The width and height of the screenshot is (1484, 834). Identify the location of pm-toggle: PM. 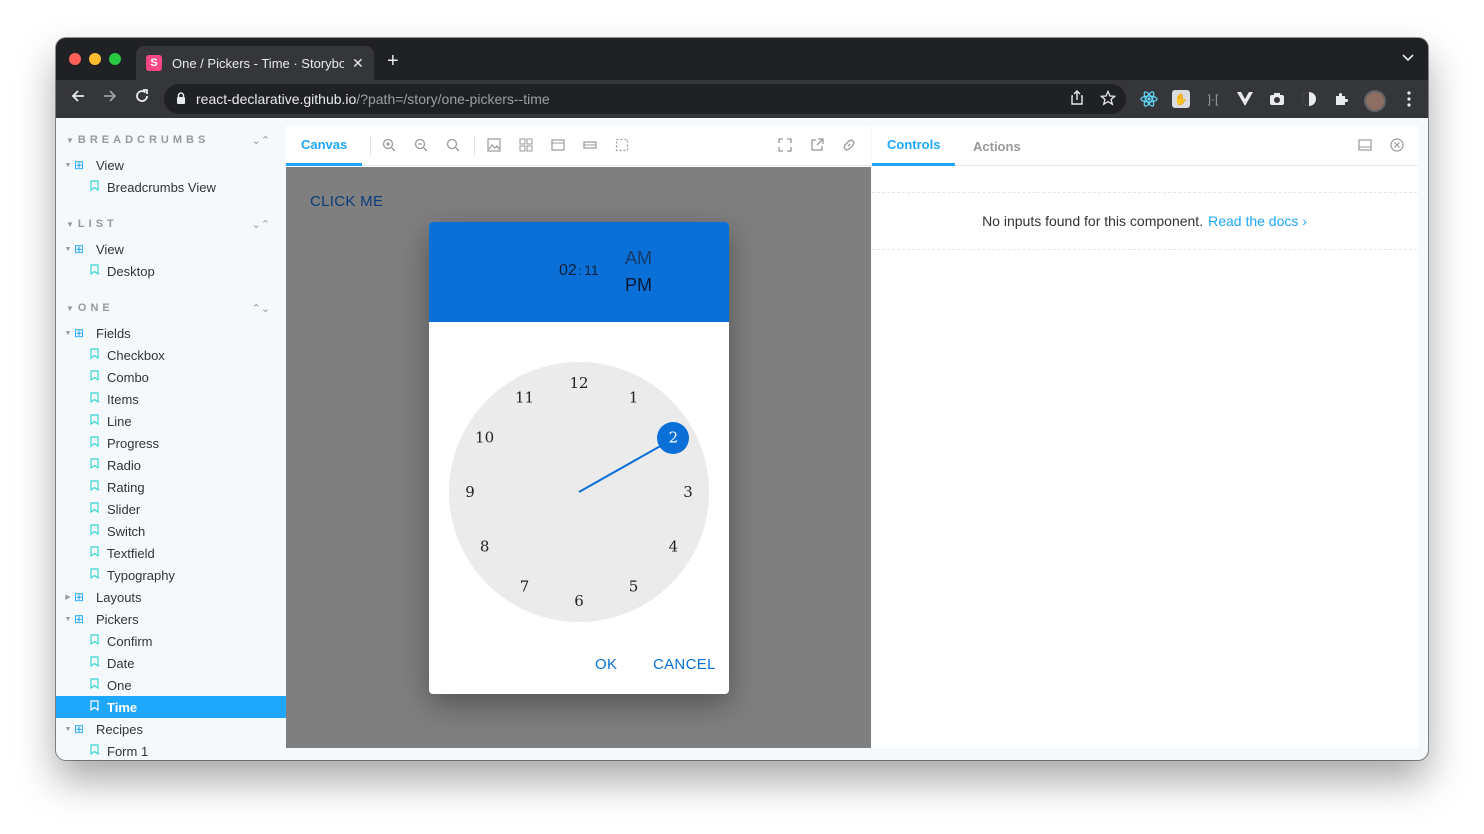
(638, 285).